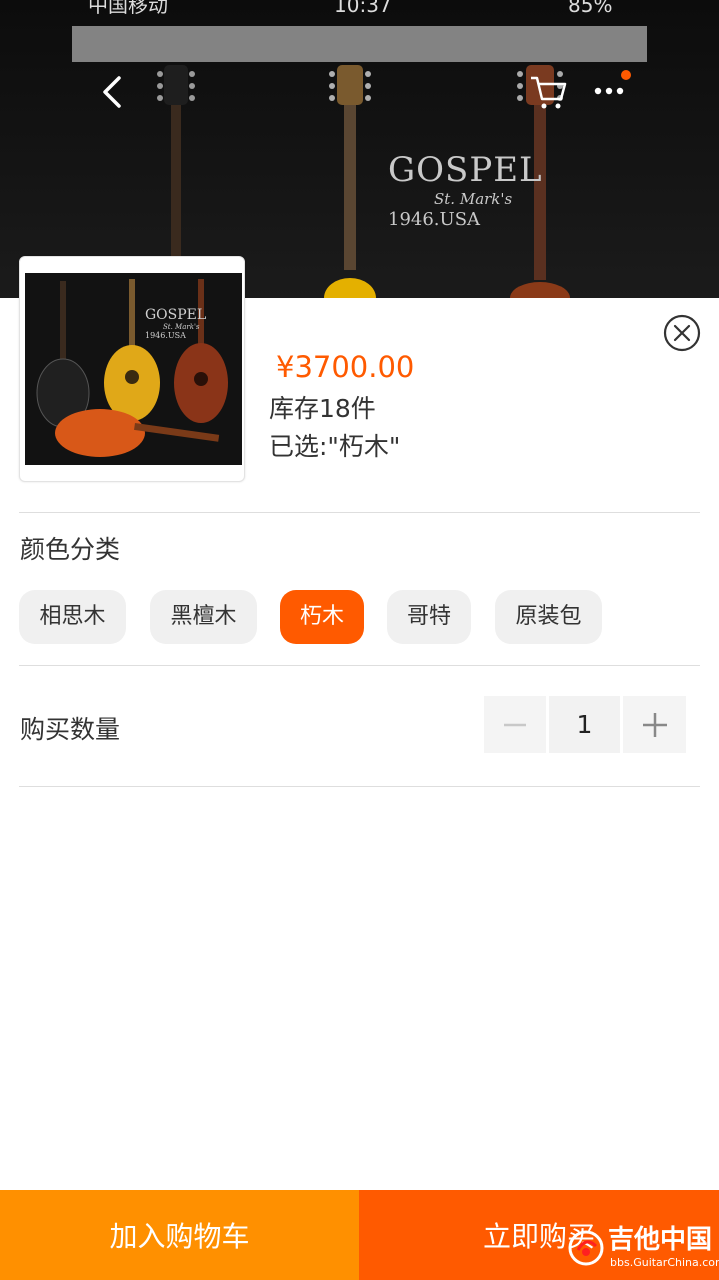 This screenshot has height=1280, width=719. I want to click on watermark-title: 吉他中国, so click(660, 1240).